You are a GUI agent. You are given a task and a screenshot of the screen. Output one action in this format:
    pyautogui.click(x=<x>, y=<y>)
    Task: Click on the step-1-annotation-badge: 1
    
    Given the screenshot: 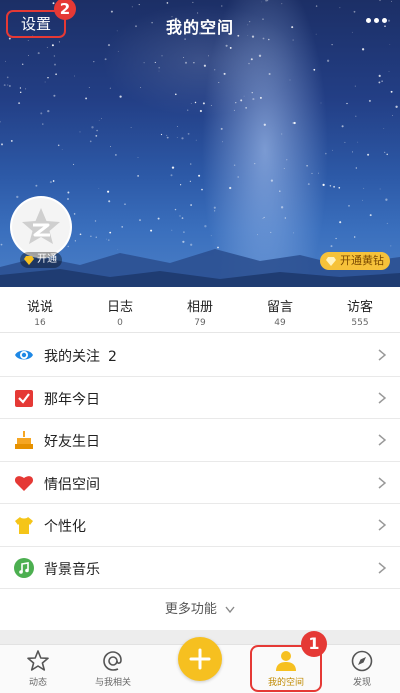 What is the action you would take?
    pyautogui.click(x=314, y=644)
    